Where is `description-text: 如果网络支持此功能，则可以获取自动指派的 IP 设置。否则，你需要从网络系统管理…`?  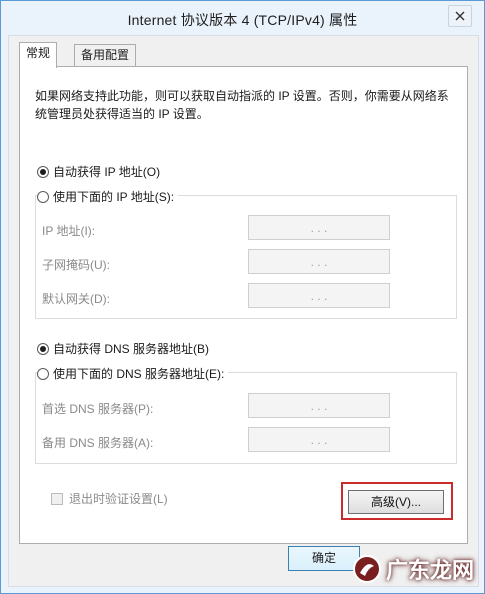
description-text: 如果网络支持此功能，则可以获取自动指派的 IP 设置。否则，你需要从网络系统管理… is located at coordinates (242, 105).